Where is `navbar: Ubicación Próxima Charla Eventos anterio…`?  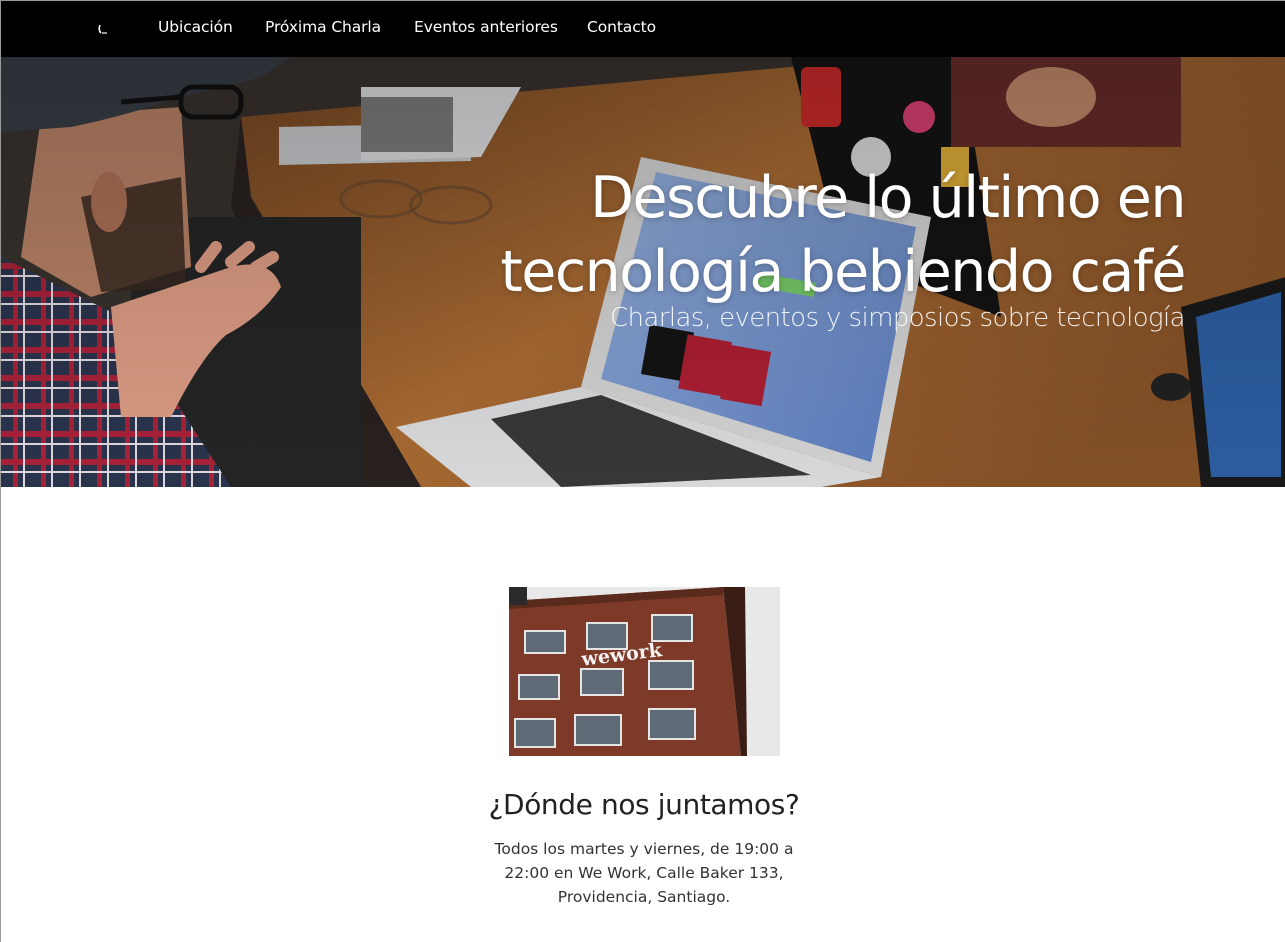
navbar: Ubicación Próxima Charla Eventos anterio… is located at coordinates (643, 29).